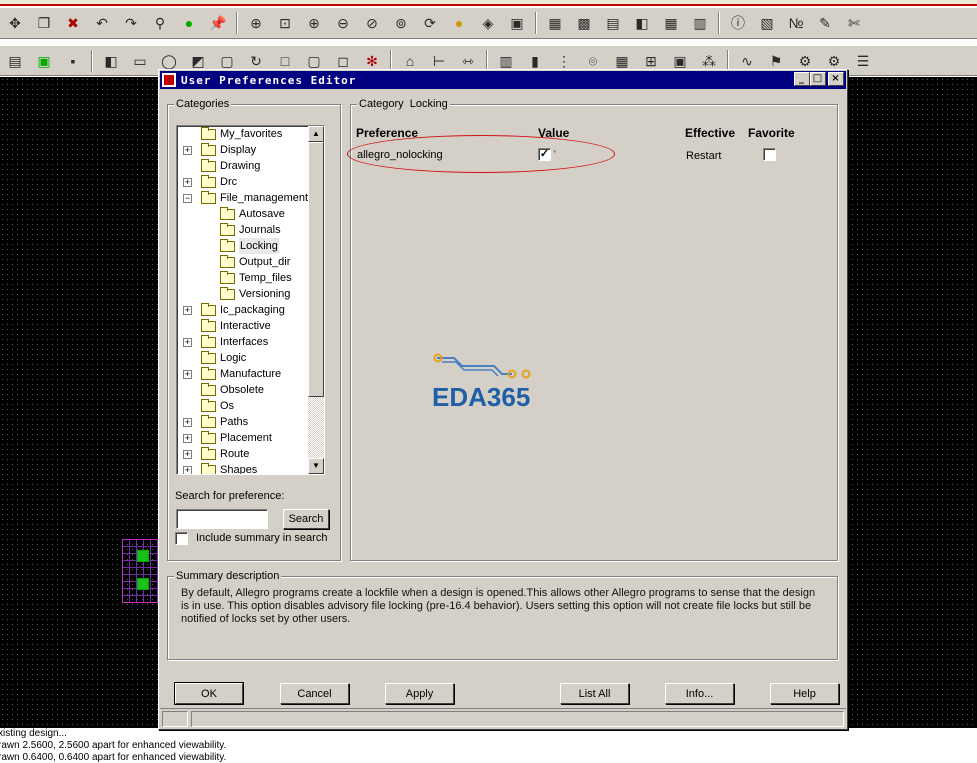  I want to click on maximize-button: □, so click(818, 79).